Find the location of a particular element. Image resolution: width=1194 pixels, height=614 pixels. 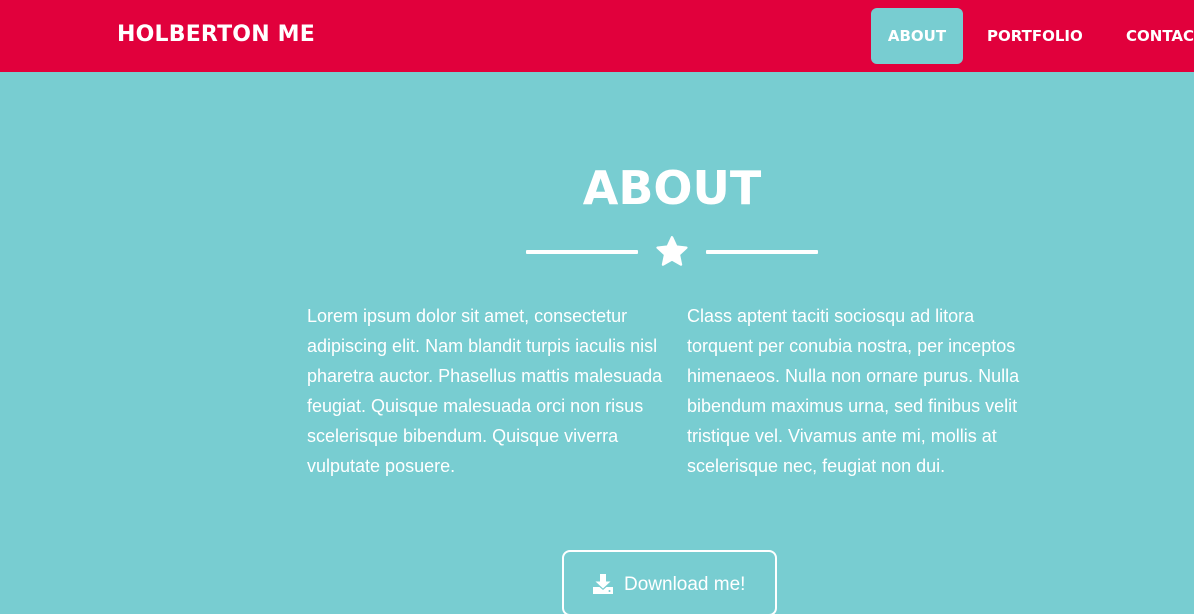

download-button: Download me! is located at coordinates (669, 582).